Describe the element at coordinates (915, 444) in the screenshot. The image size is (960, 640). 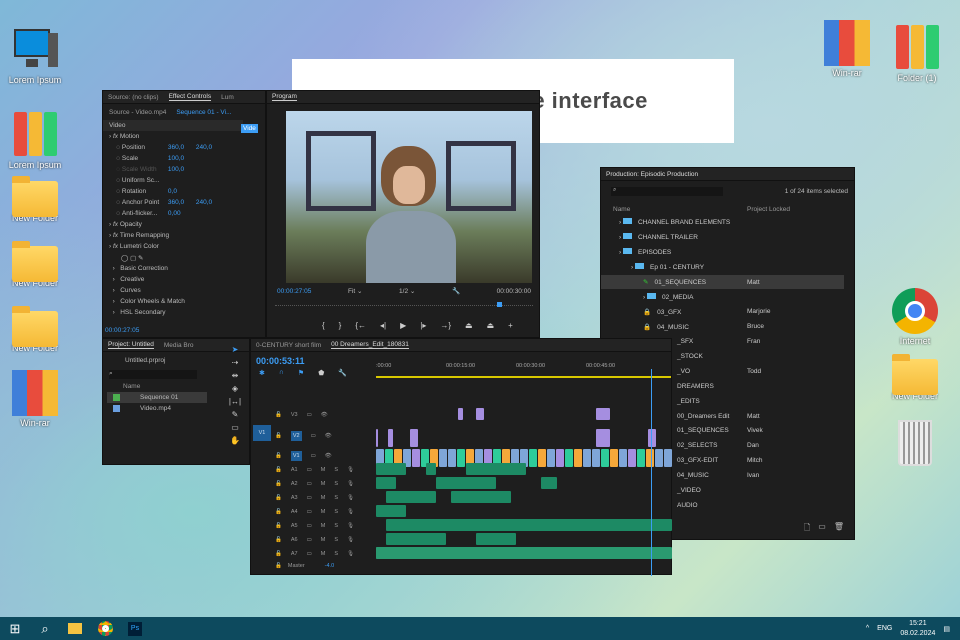
I see `desktop-icon` at that location.